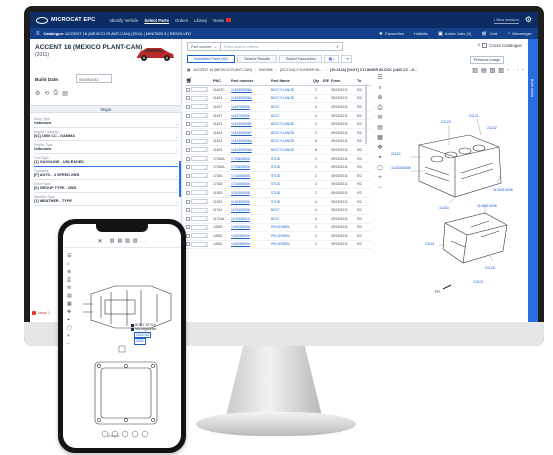  Describe the element at coordinates (37, 93) in the screenshot. I see `settings-icon: ⚙` at that location.